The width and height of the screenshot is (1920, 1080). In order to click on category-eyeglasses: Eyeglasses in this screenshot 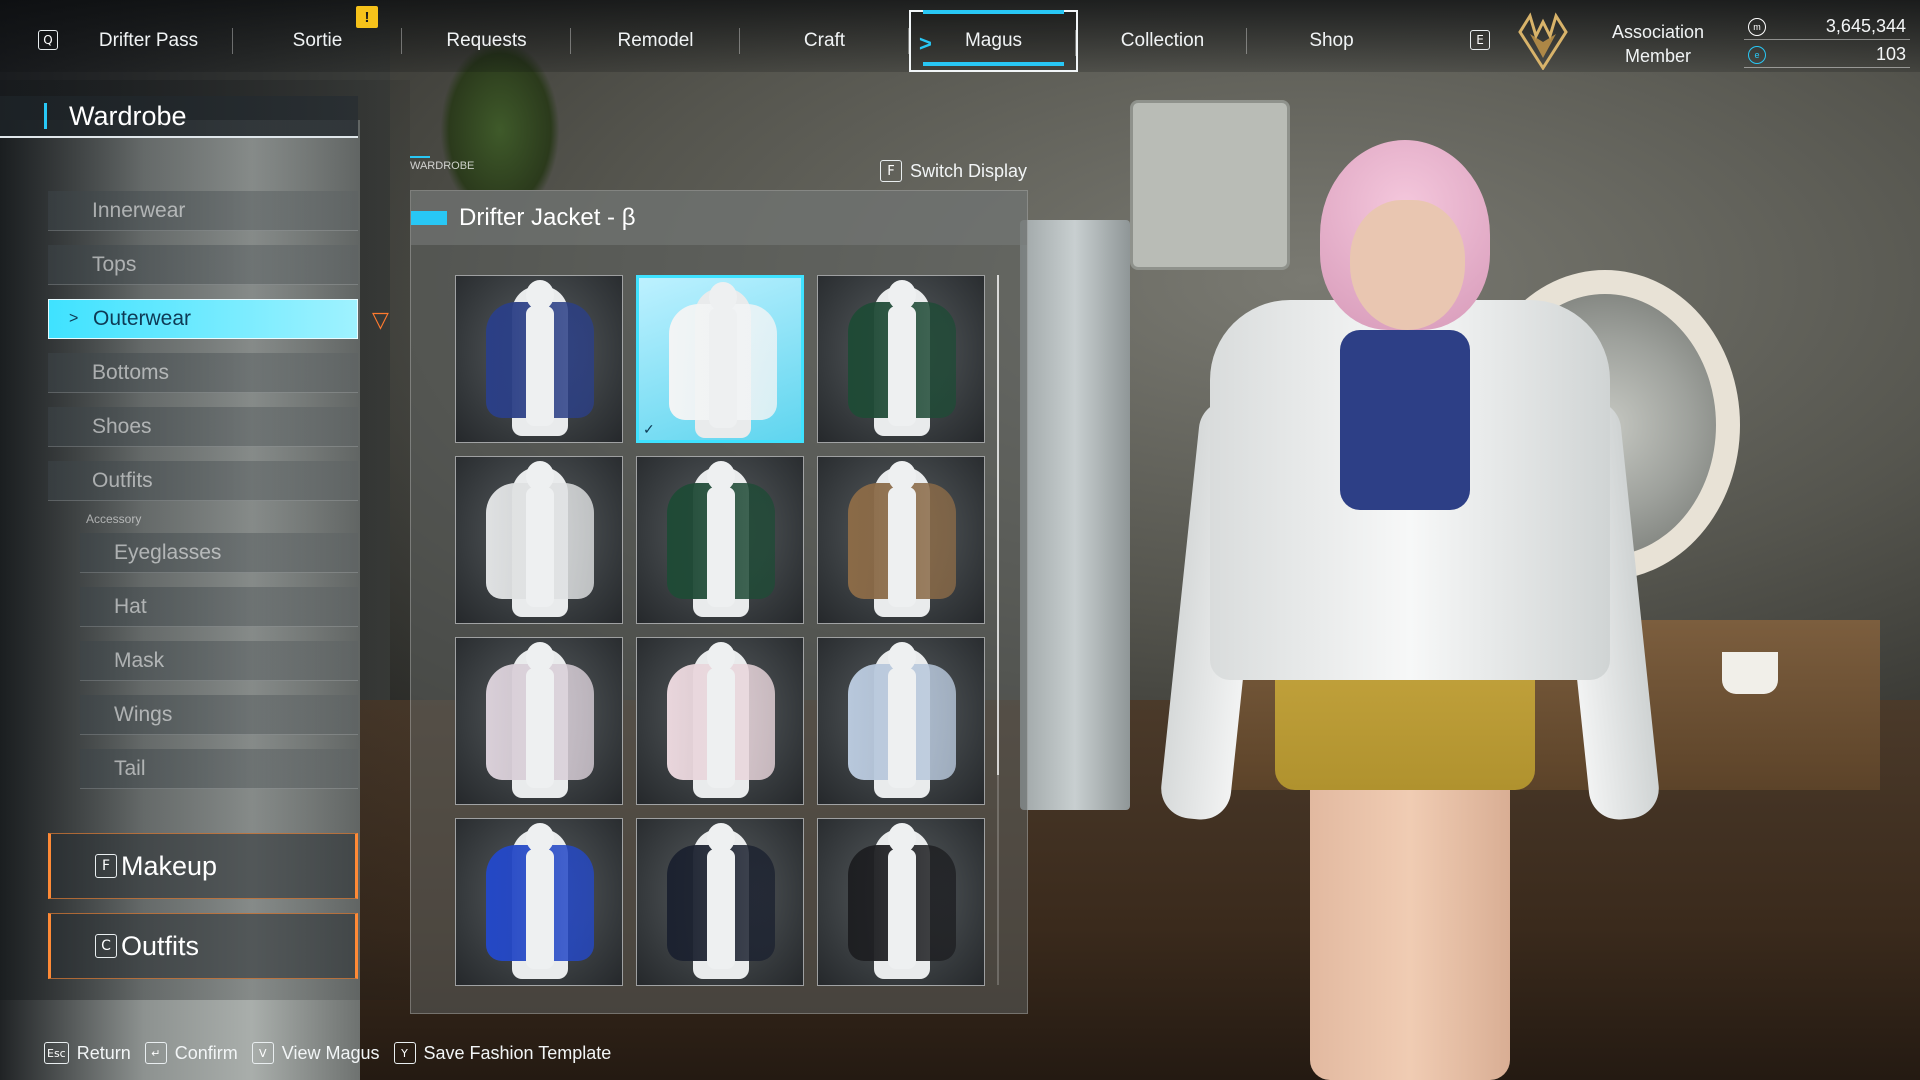, I will do `click(219, 553)`.